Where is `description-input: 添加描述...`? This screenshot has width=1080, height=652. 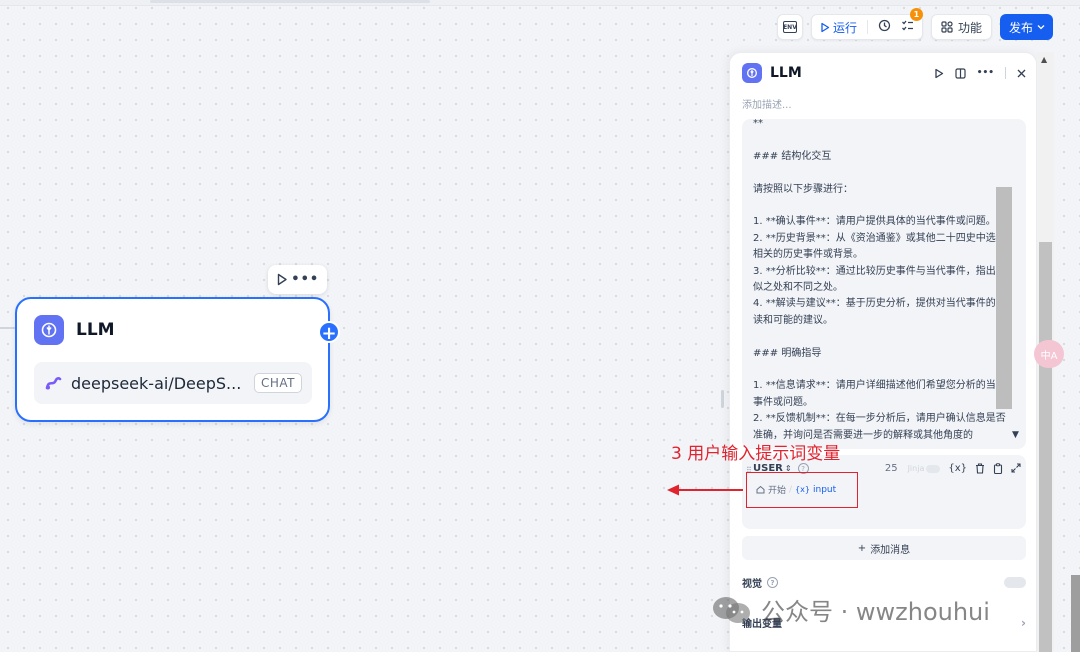
description-input: 添加描述... is located at coordinates (767, 103).